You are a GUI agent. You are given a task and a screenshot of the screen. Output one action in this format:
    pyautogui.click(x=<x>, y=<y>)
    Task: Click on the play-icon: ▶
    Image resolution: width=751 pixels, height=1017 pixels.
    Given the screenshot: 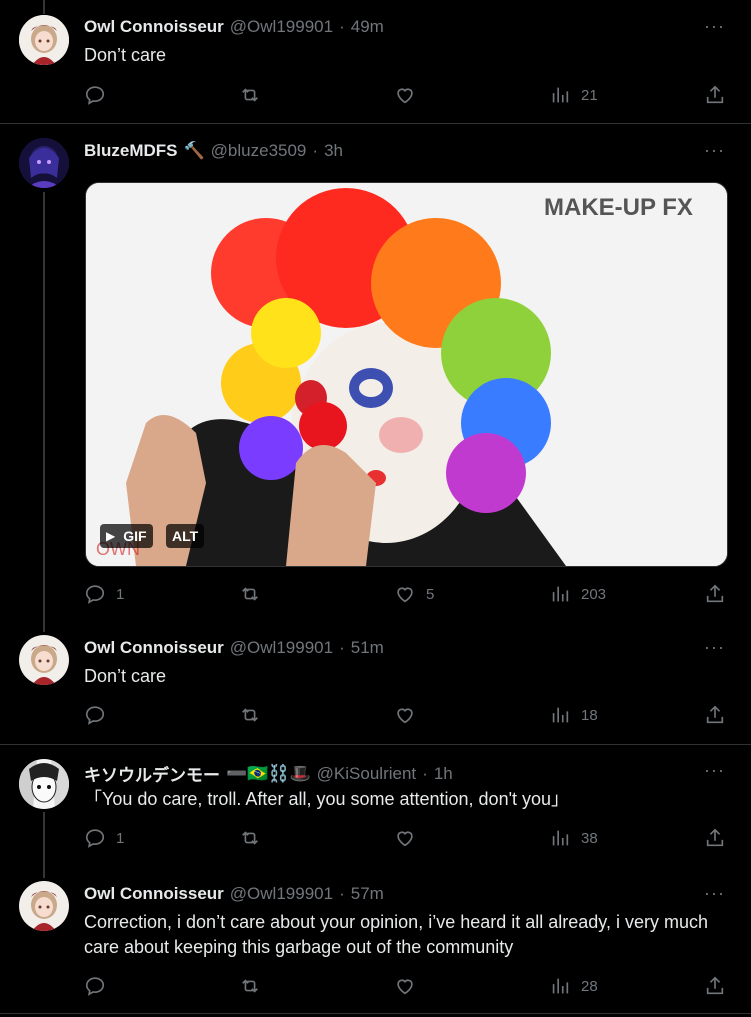 What is the action you would take?
    pyautogui.click(x=111, y=536)
    